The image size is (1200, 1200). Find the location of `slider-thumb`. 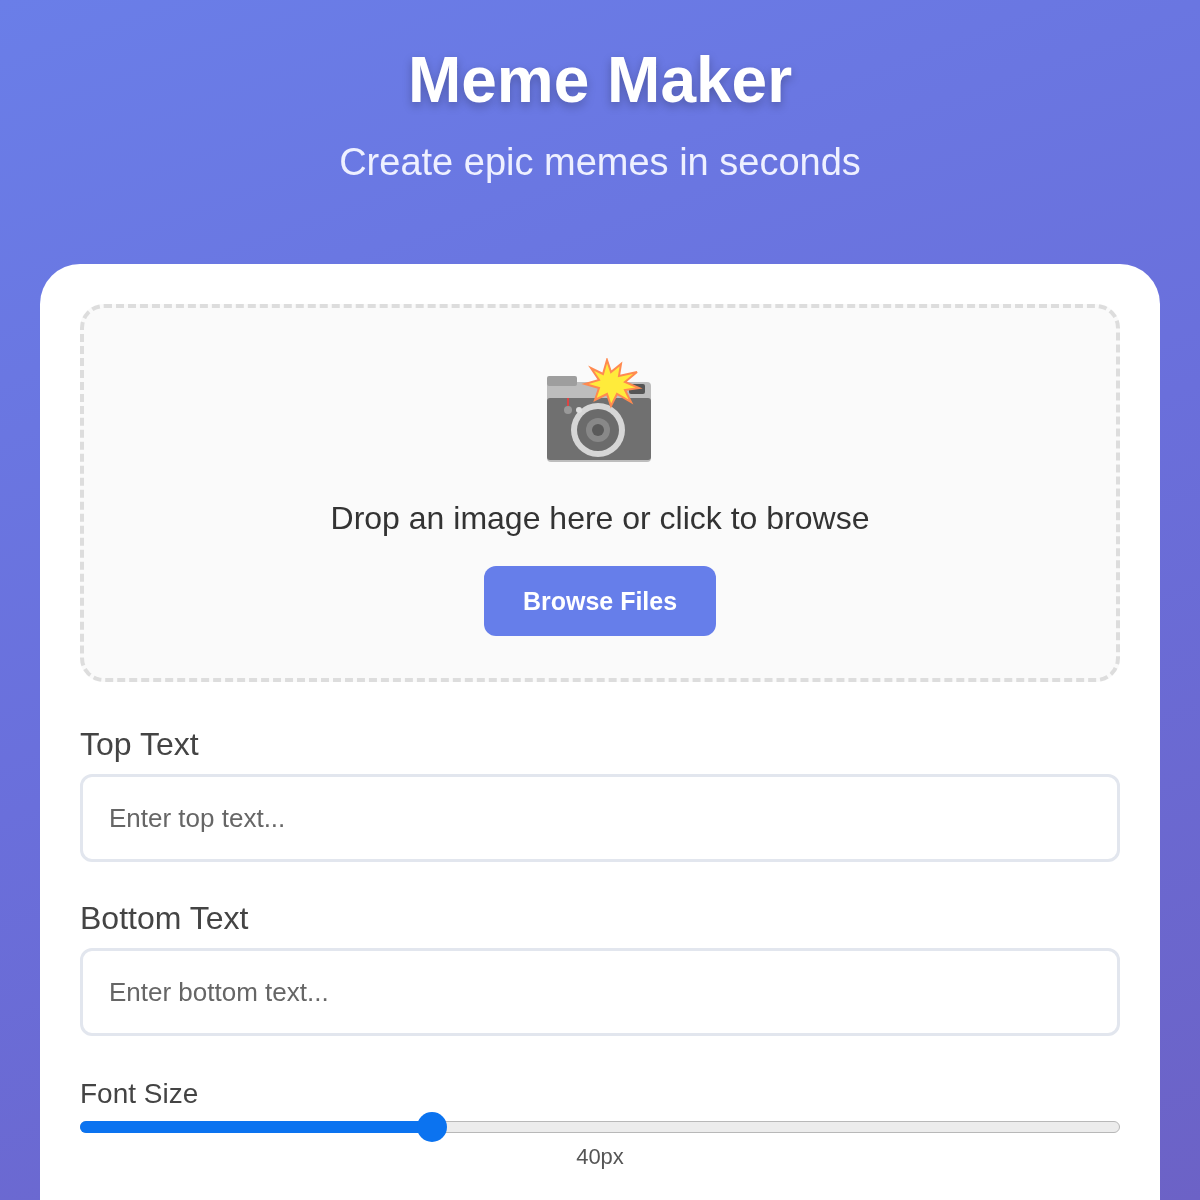

slider-thumb is located at coordinates (431, 1127).